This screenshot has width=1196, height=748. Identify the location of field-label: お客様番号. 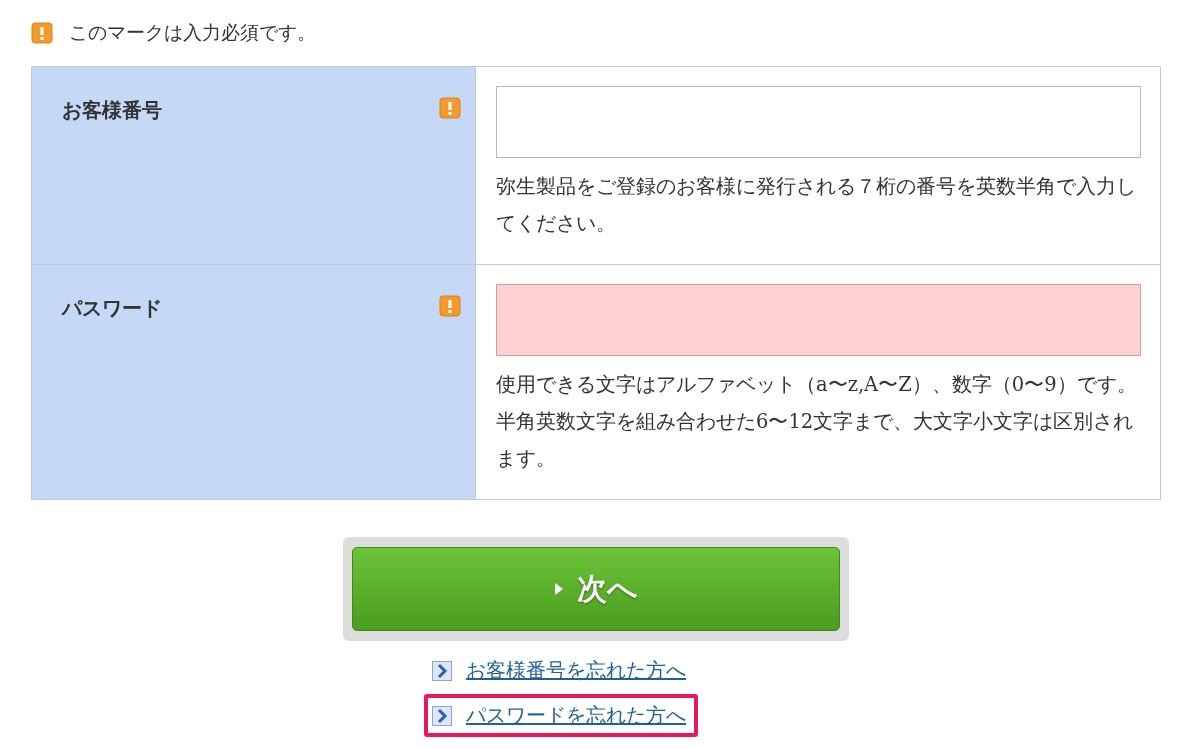
(112, 110).